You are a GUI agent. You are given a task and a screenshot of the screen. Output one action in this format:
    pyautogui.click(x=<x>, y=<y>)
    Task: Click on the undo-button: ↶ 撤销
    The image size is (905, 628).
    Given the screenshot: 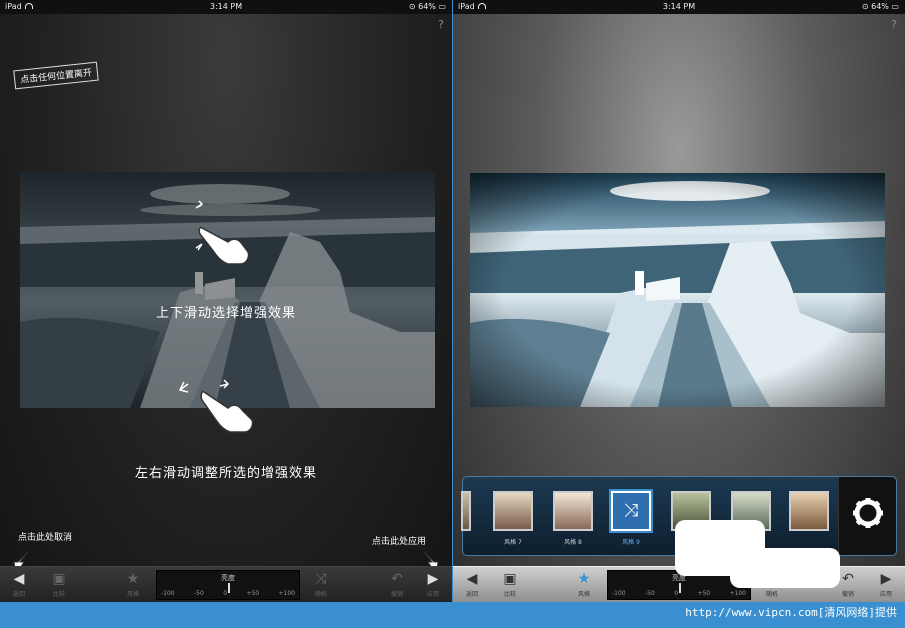 What is the action you would take?
    pyautogui.click(x=397, y=584)
    